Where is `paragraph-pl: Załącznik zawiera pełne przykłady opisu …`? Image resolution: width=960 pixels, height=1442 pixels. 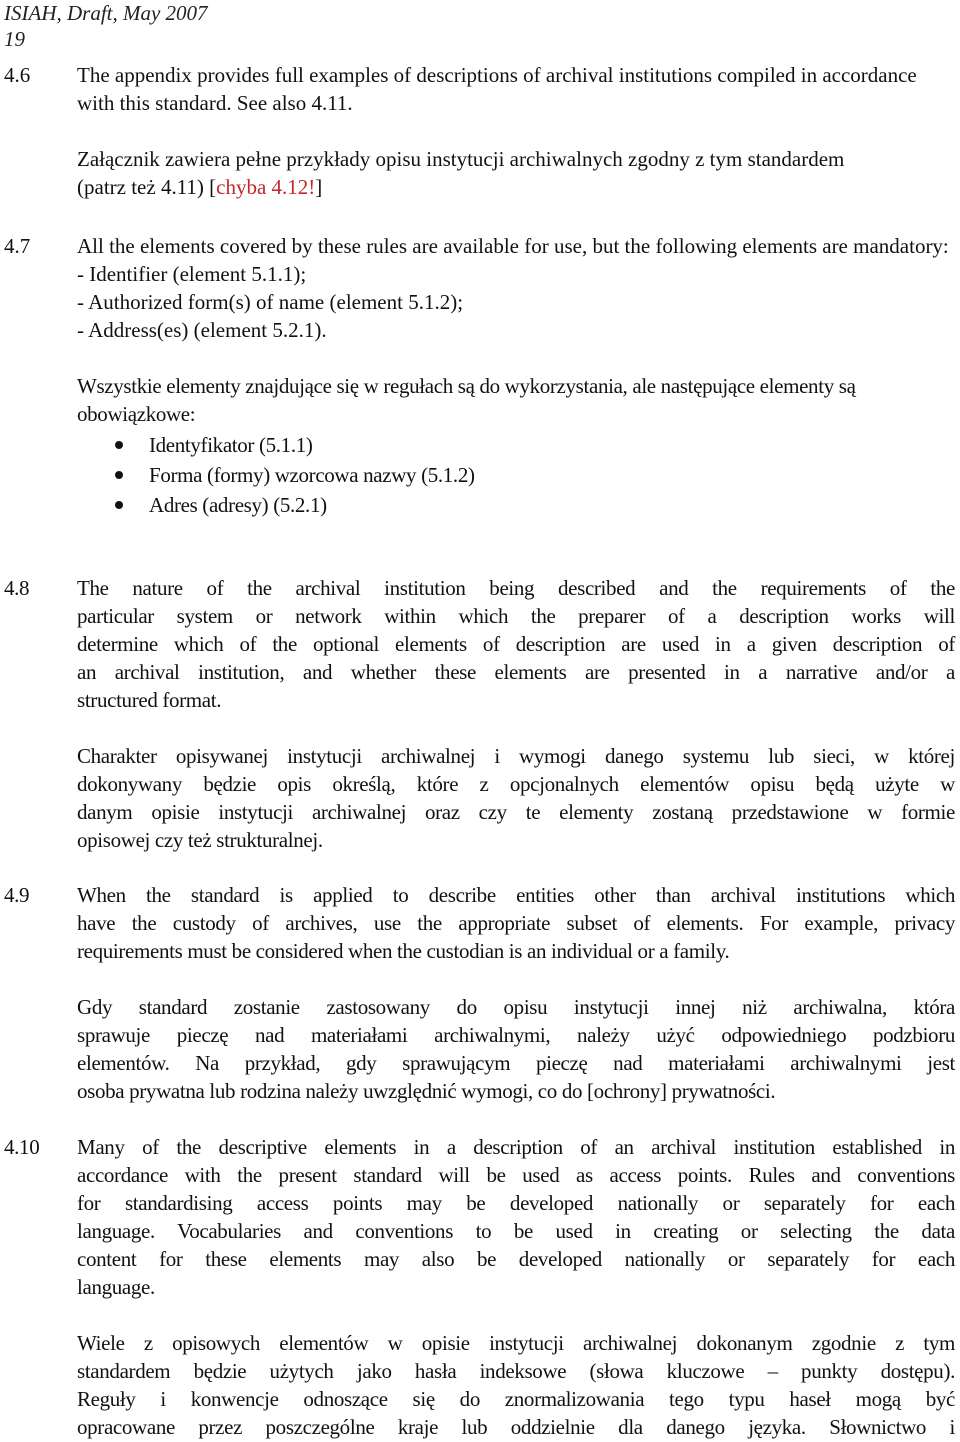
paragraph-pl: Załącznik zawiera pełne przykłady opisu … is located at coordinates (477, 173).